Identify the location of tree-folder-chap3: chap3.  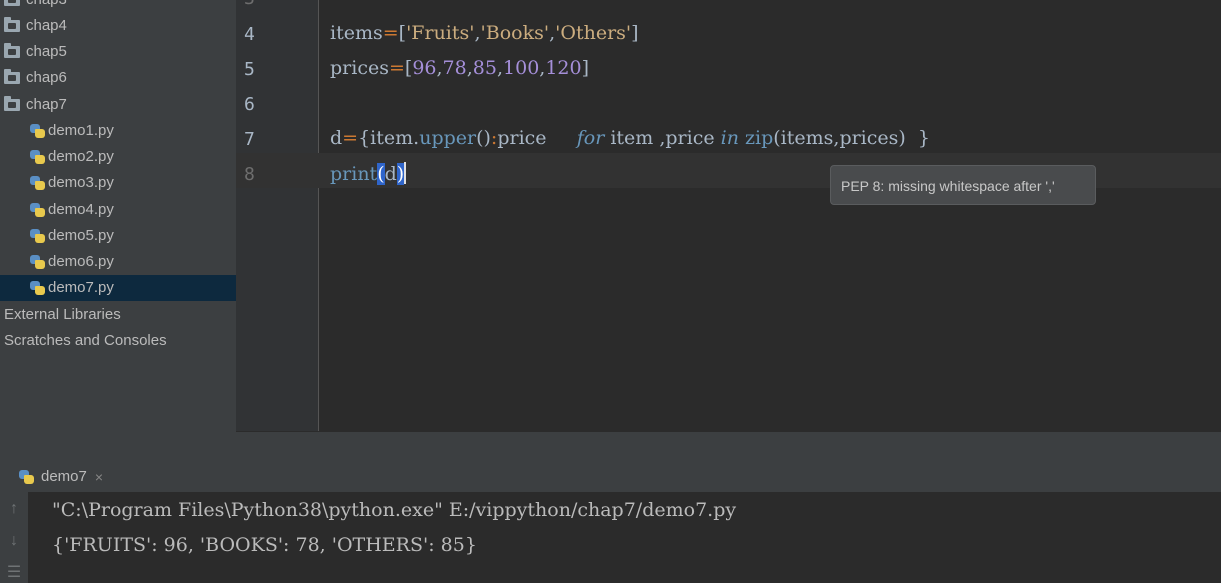
(35, 6).